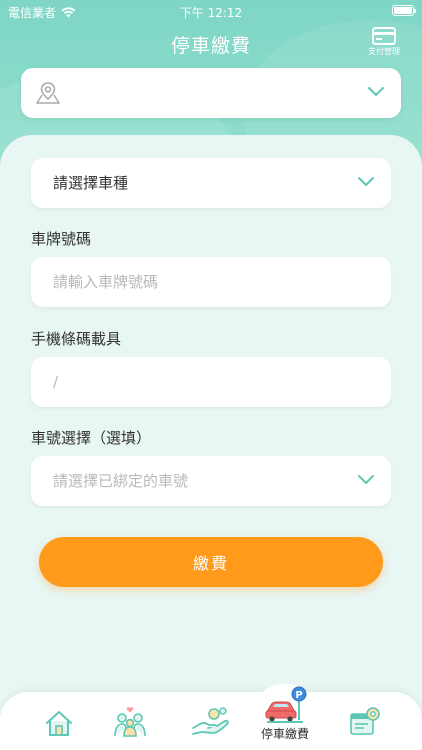 The image size is (422, 750). Describe the element at coordinates (48, 93) in the screenshot. I see `map-pin-icon` at that location.